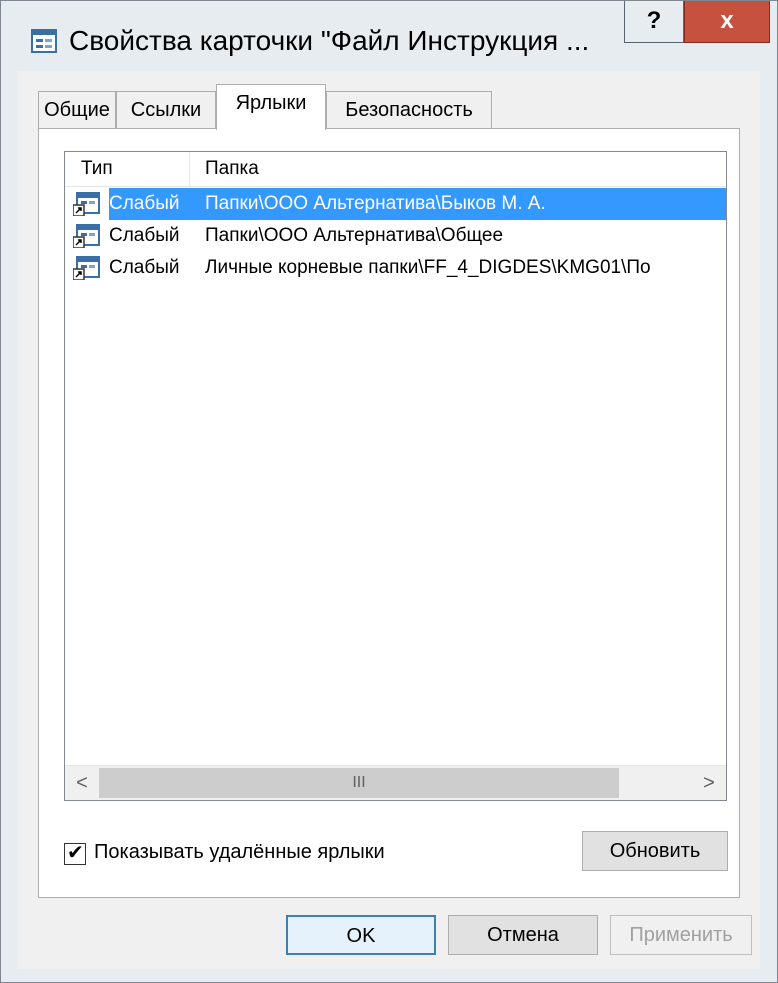 The image size is (778, 983). I want to click on tab-shortcuts: Ярлыки, so click(271, 107).